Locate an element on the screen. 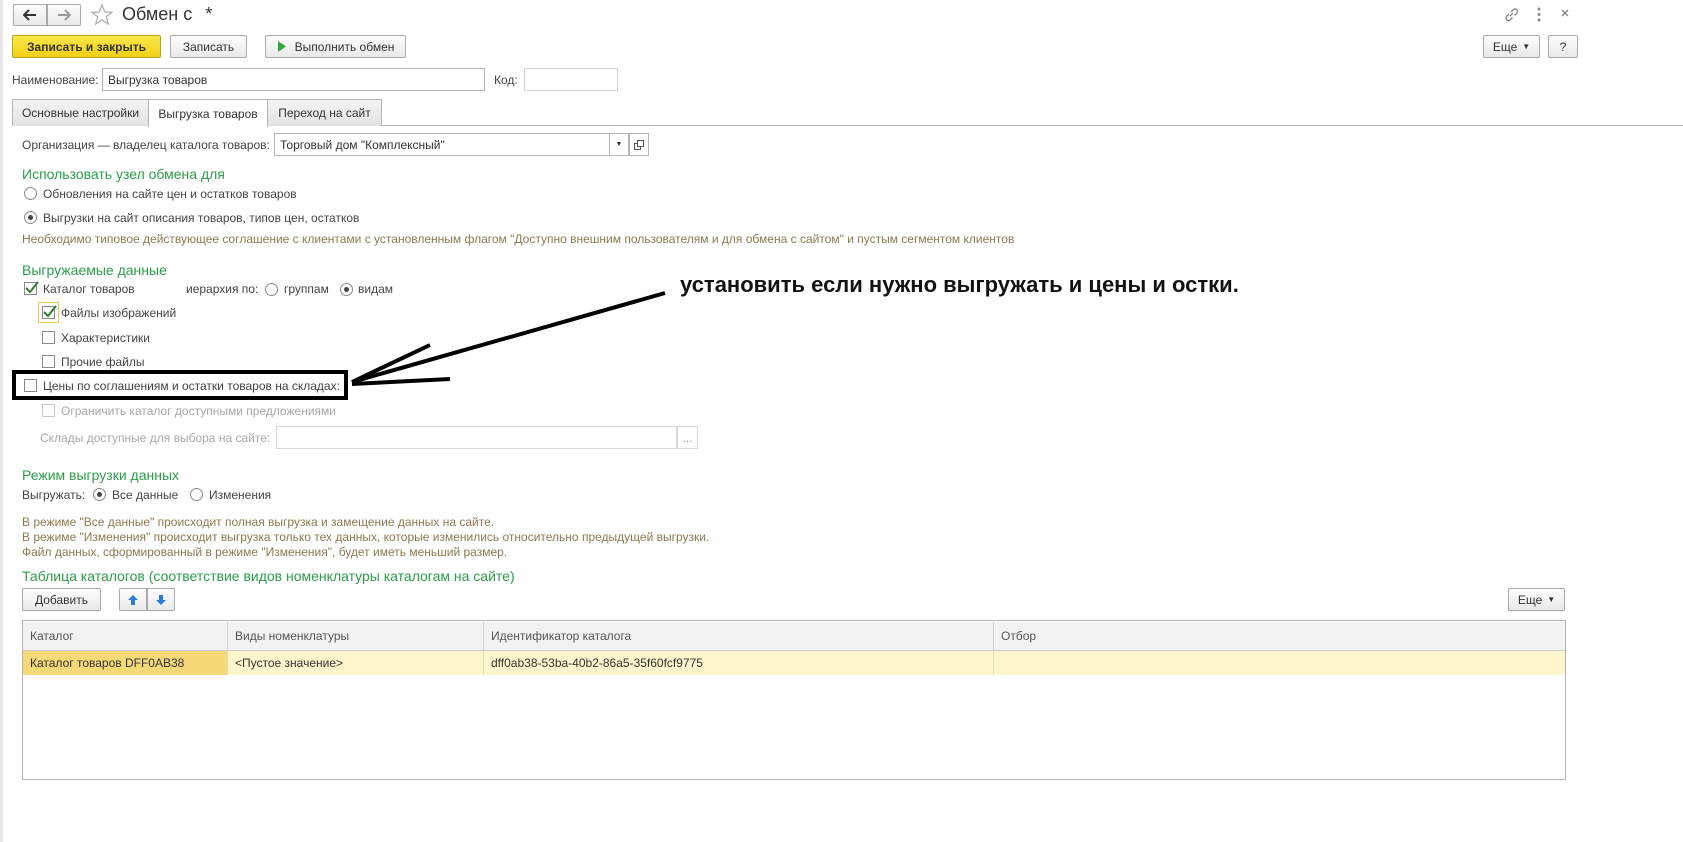 Image resolution: width=1683 pixels, height=842 pixels. cell-filter is located at coordinates (1279, 663).